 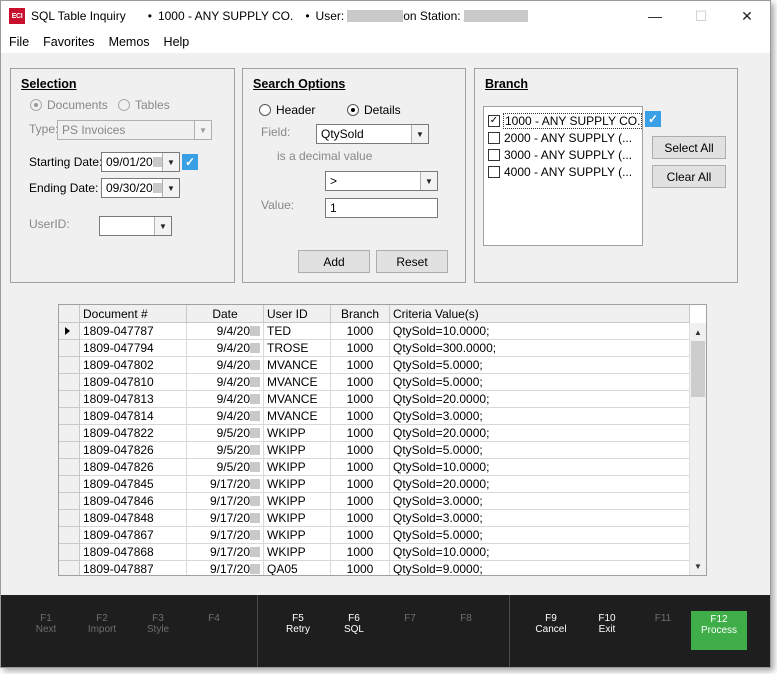 I want to click on minimize-button: —, so click(x=655, y=16).